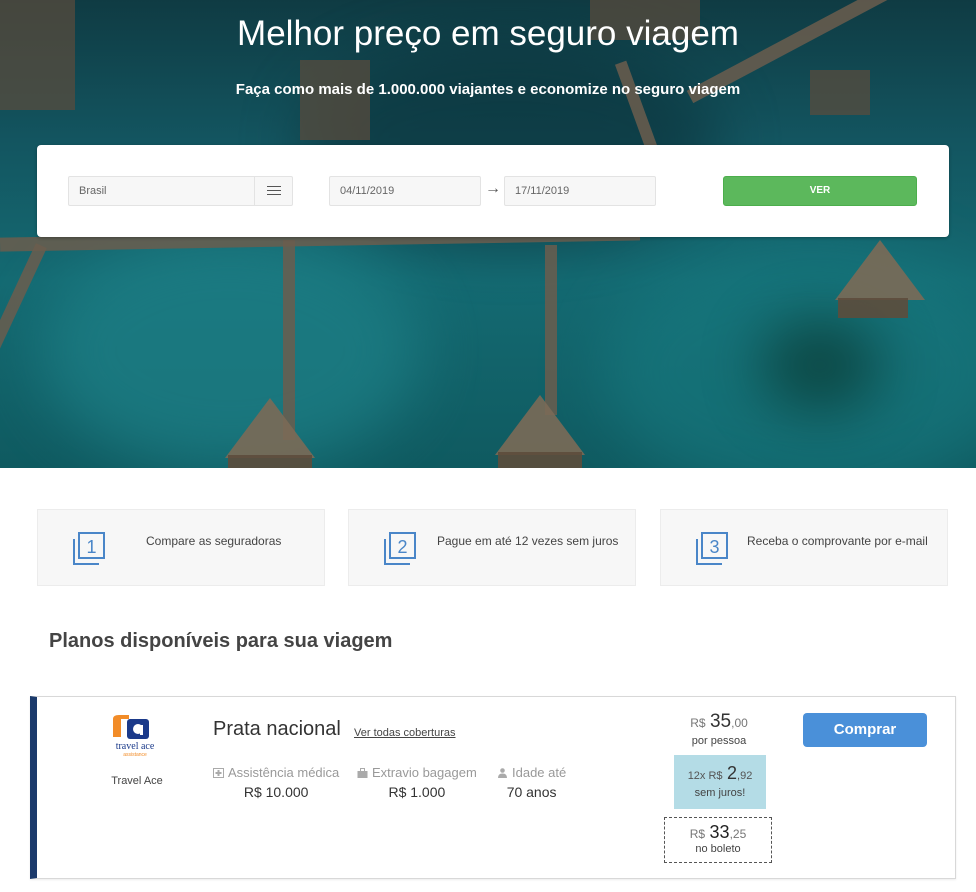  I want to click on feature-age-value: 70 anos, so click(531, 792).